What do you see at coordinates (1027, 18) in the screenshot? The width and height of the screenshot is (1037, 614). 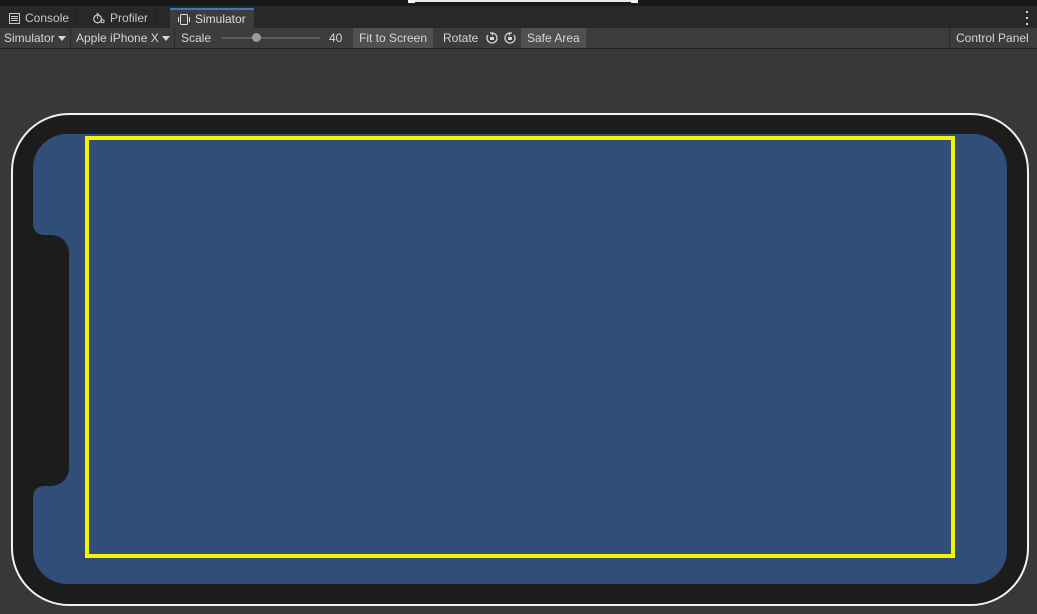 I see `more-options-icon` at bounding box center [1027, 18].